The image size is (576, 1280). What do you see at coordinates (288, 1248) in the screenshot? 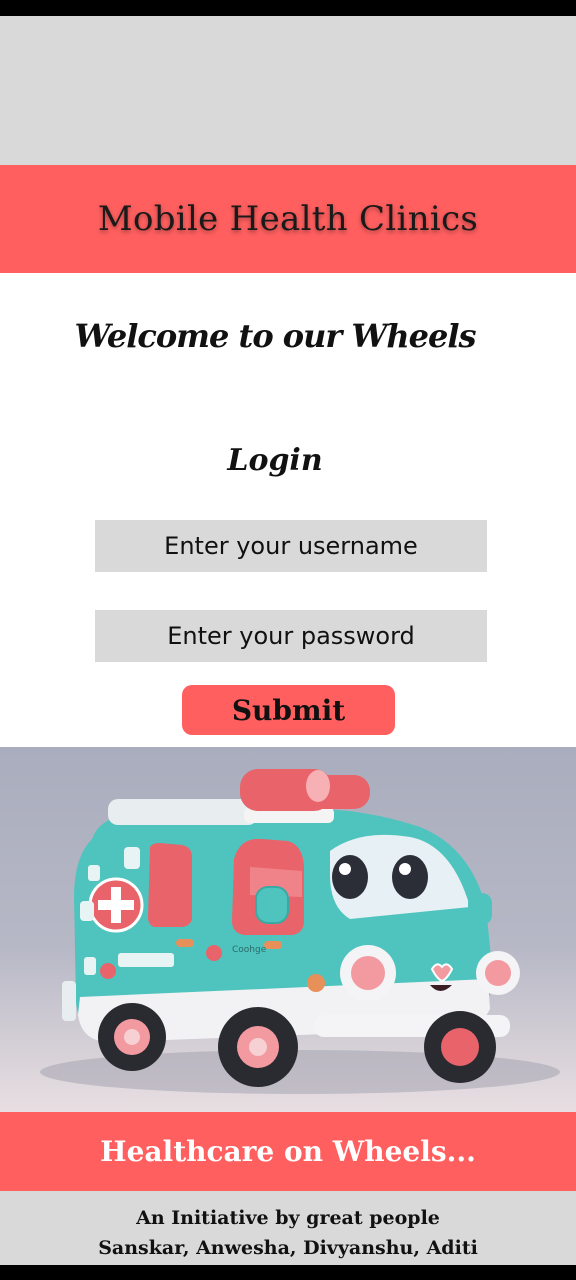
I see `footer-names: Sanskar, Anwesha, Divyanshu, Aditi` at bounding box center [288, 1248].